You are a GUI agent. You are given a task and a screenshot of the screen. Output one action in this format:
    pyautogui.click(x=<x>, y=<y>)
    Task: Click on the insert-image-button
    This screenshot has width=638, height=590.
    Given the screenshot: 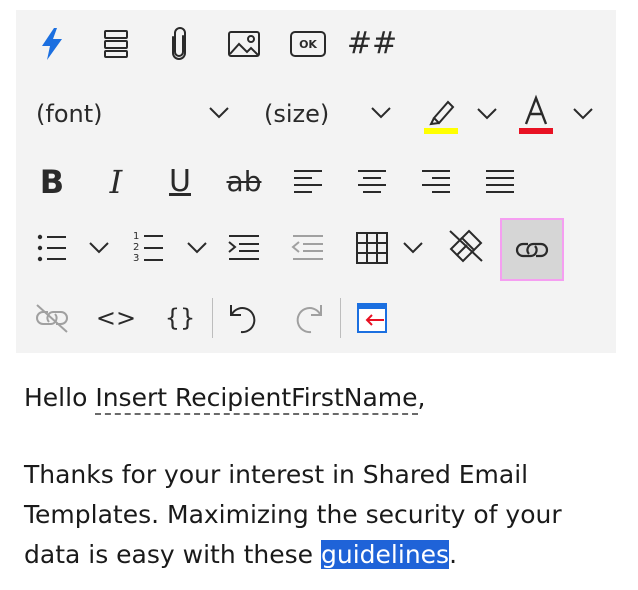 What is the action you would take?
    pyautogui.click(x=244, y=44)
    